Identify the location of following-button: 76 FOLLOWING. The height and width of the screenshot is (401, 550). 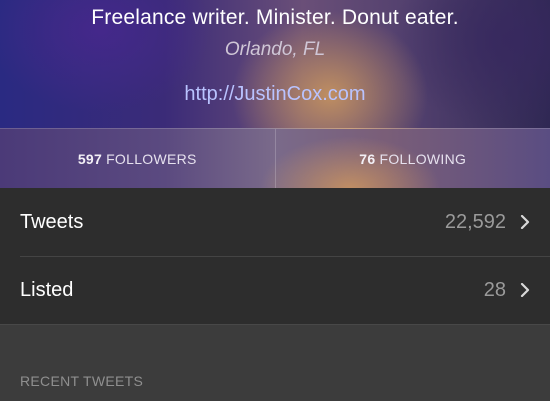
(412, 159).